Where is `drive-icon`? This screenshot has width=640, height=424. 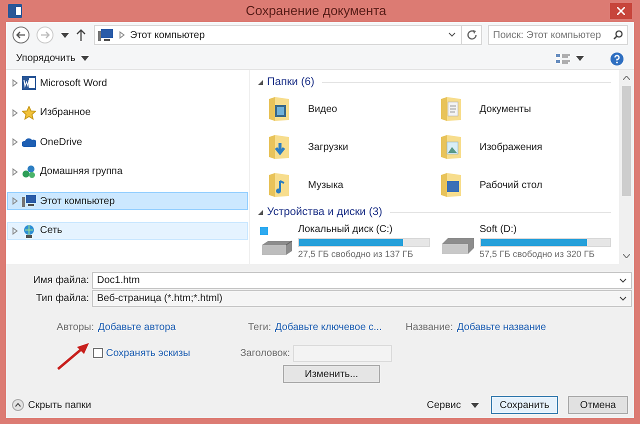 drive-icon is located at coordinates (458, 247).